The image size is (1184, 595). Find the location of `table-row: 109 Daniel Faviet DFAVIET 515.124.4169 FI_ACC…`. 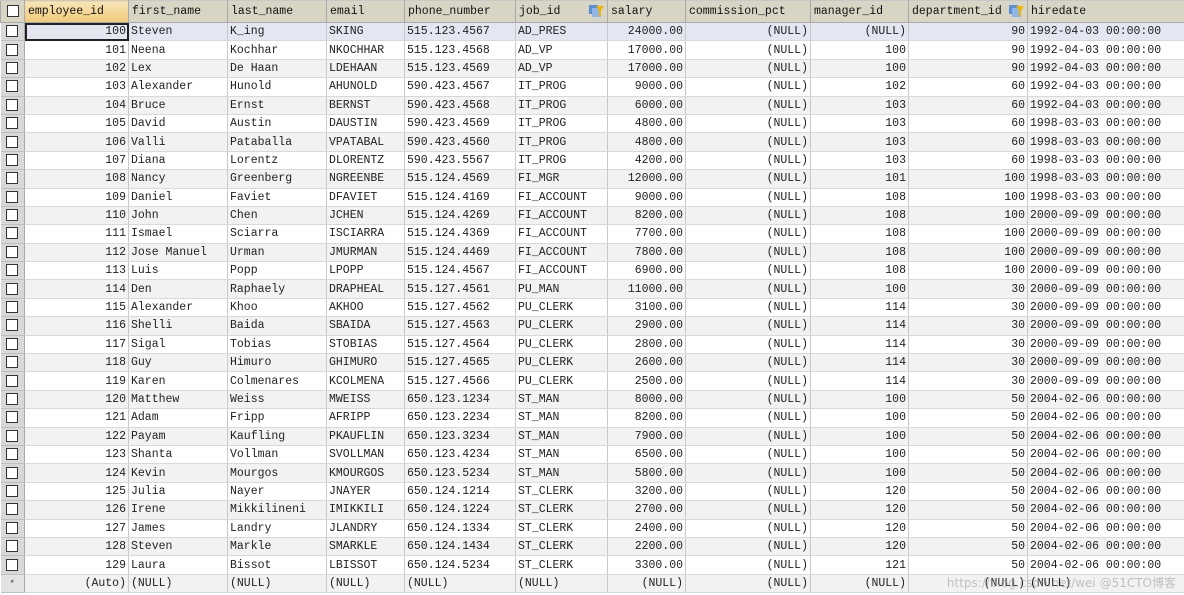

table-row: 109 Daniel Faviet DFAVIET 515.124.4169 FI_ACC… is located at coordinates (592, 197).